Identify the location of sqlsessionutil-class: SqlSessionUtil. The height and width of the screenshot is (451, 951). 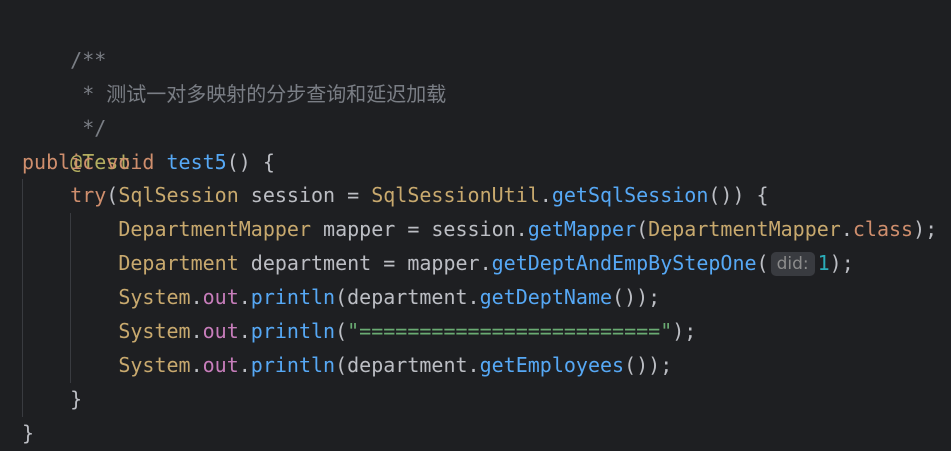
(455, 195).